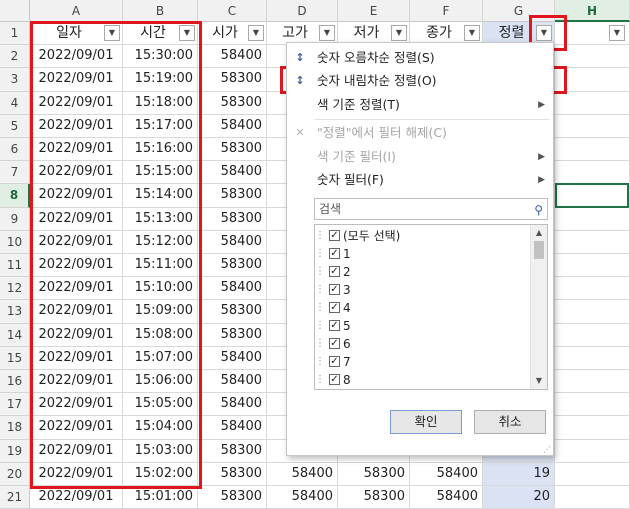  Describe the element at coordinates (15, 80) in the screenshot. I see `row-header: 3` at that location.